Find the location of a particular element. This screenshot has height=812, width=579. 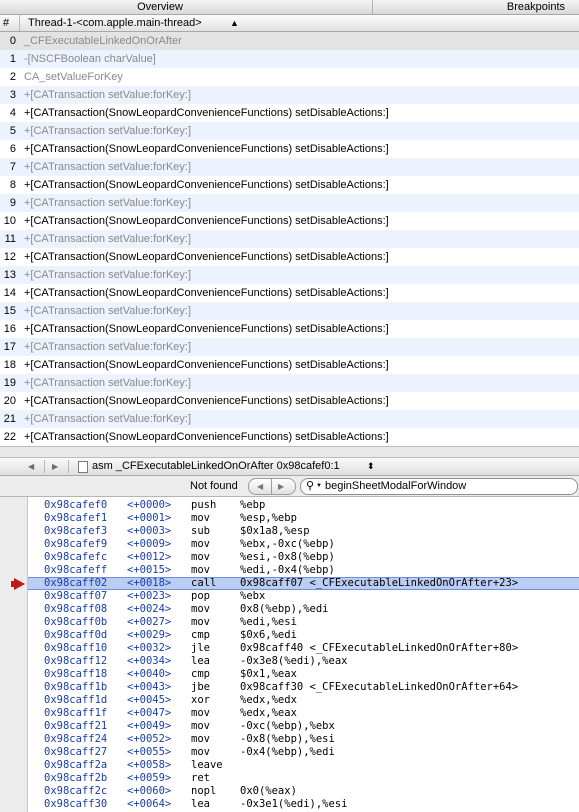

document-icon is located at coordinates (83, 467).